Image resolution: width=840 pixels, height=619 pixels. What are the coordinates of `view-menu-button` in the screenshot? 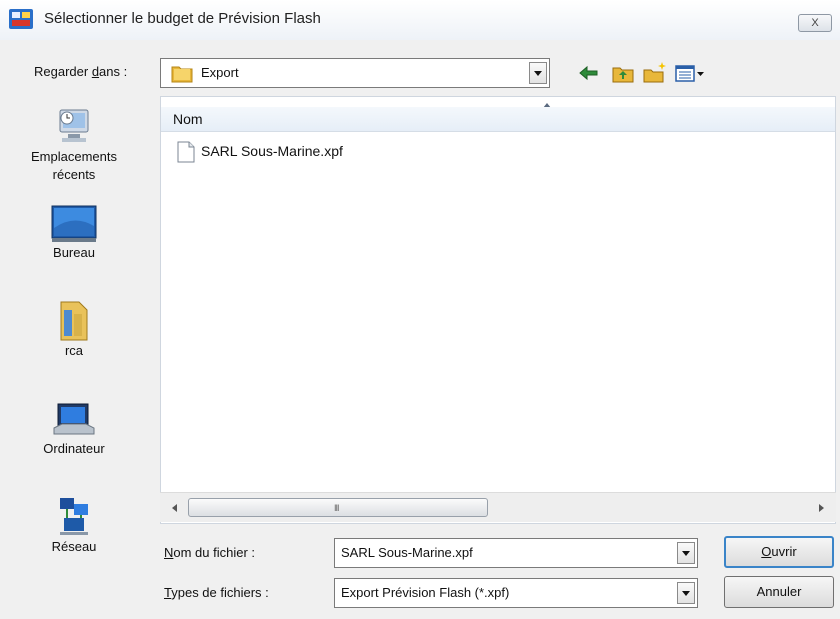 It's located at (690, 73).